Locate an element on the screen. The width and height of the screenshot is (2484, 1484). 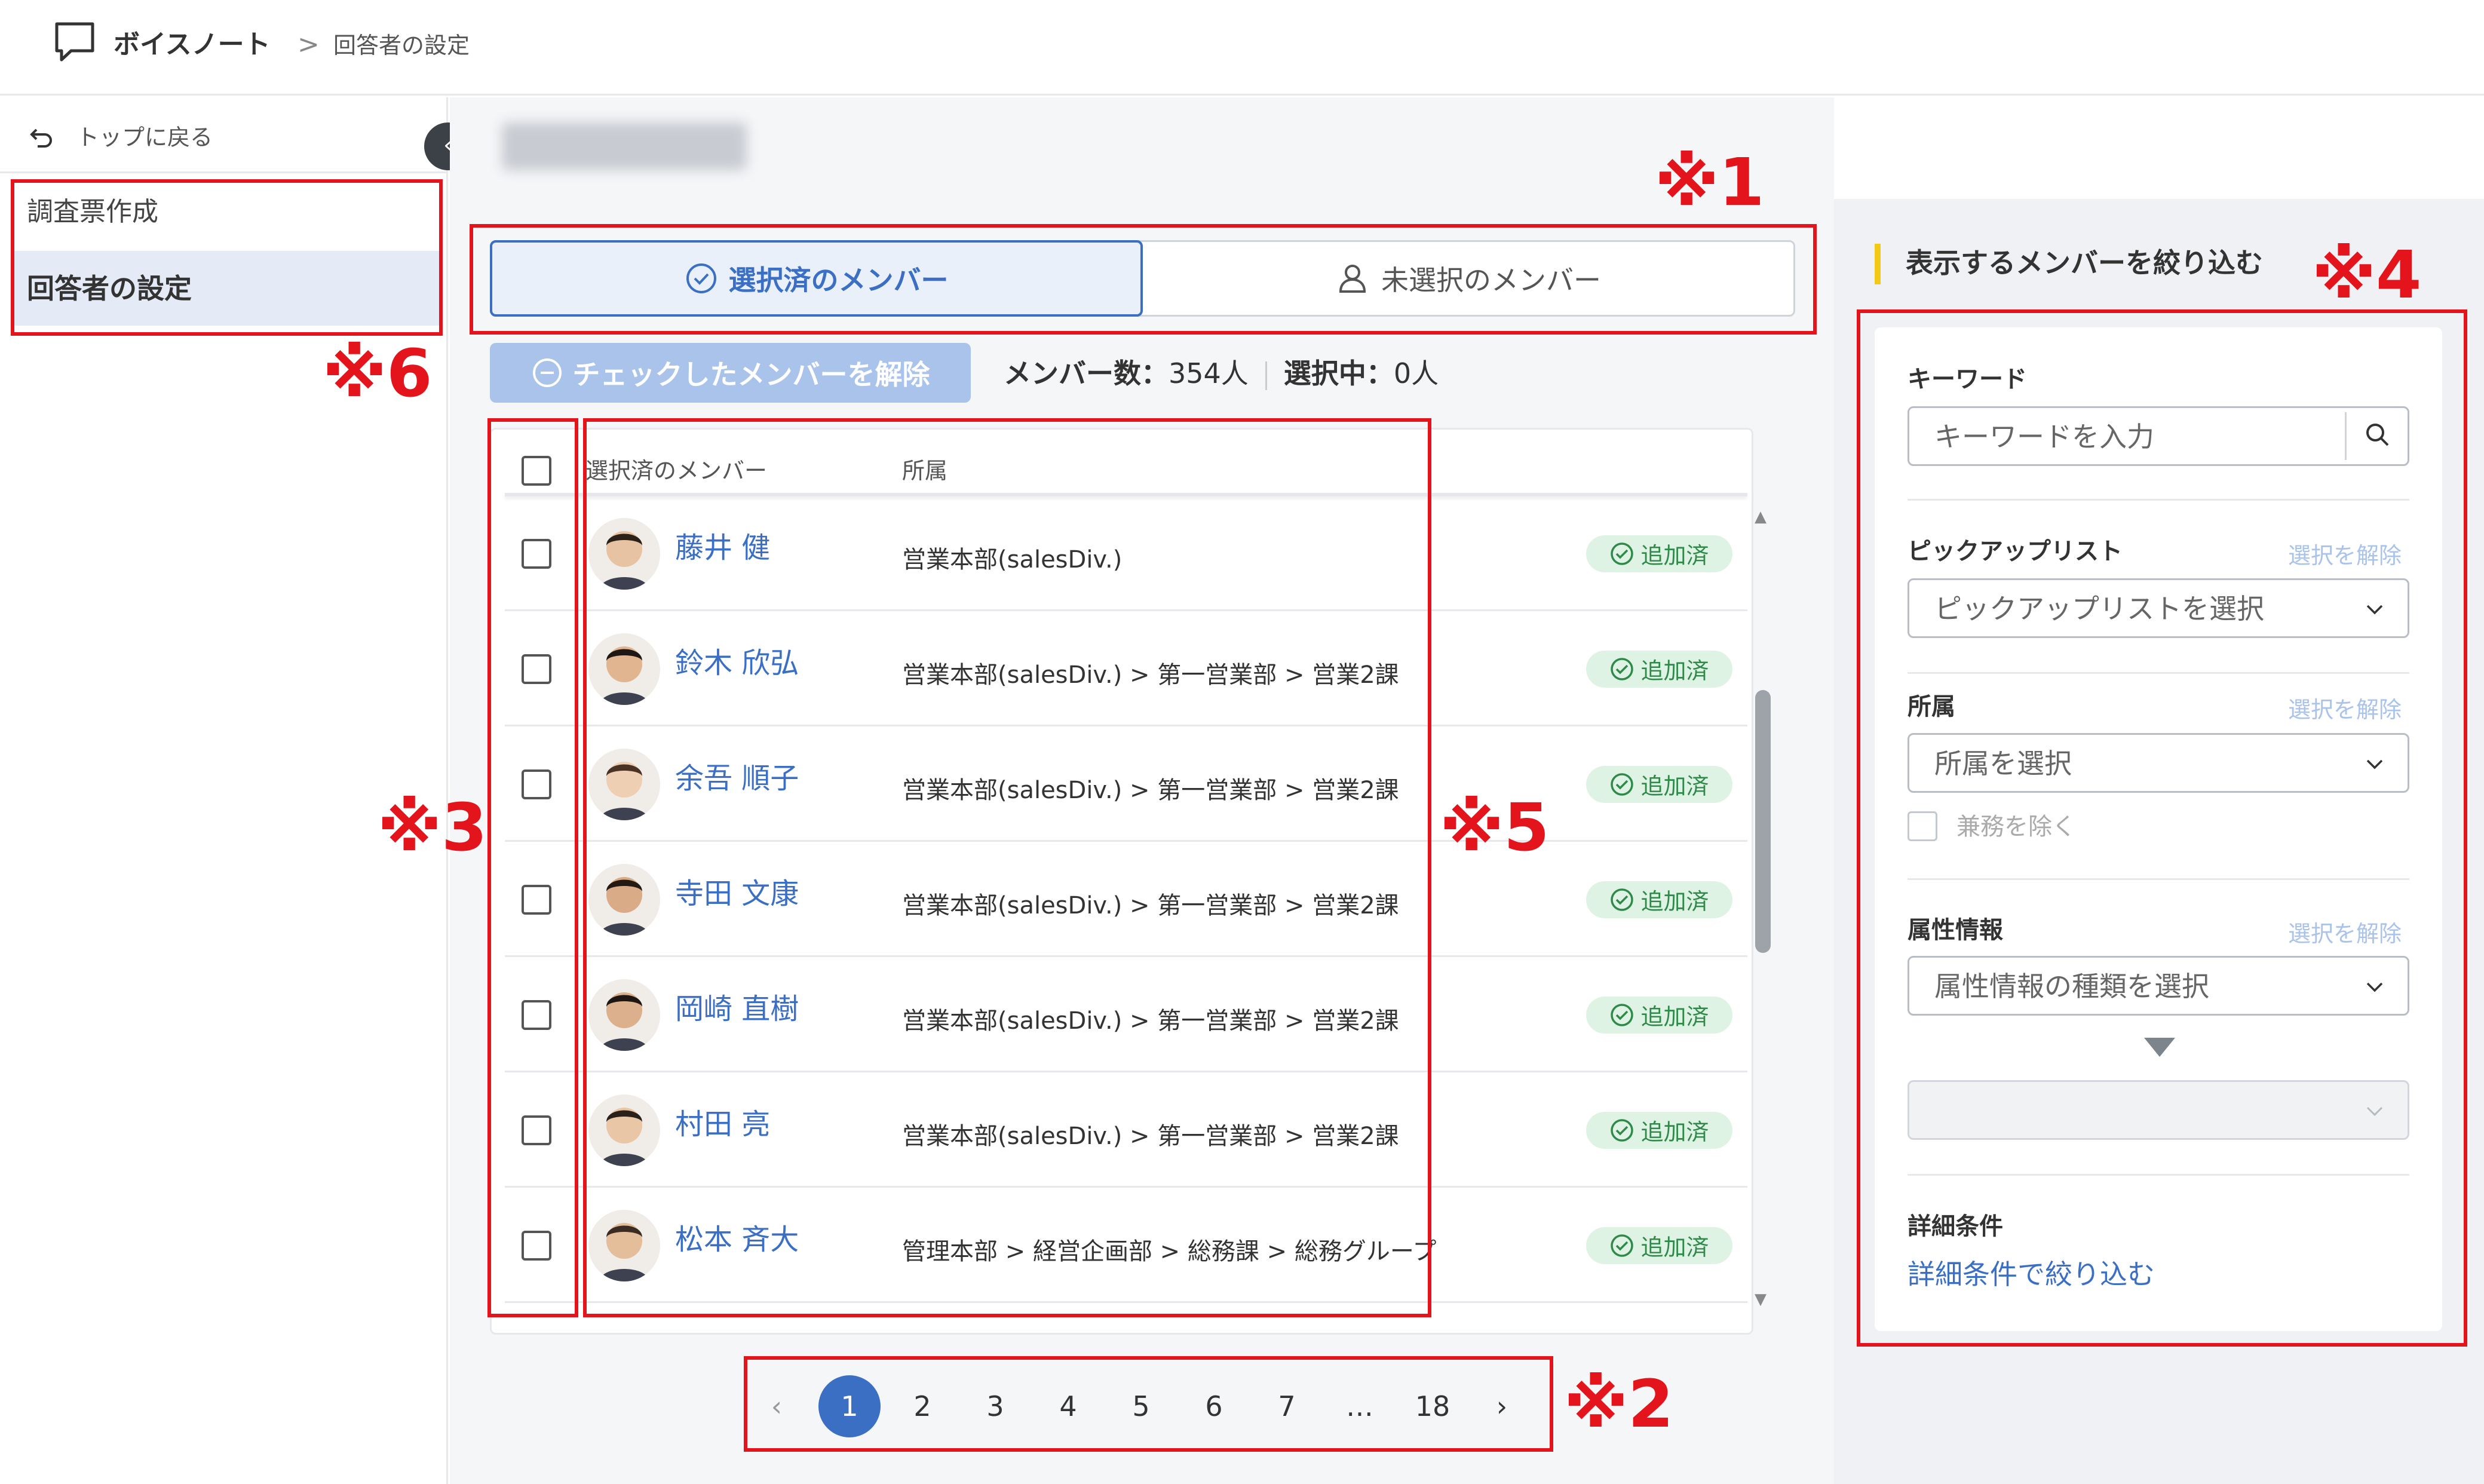
annotation-label-6: ※6 is located at coordinates (378, 373).